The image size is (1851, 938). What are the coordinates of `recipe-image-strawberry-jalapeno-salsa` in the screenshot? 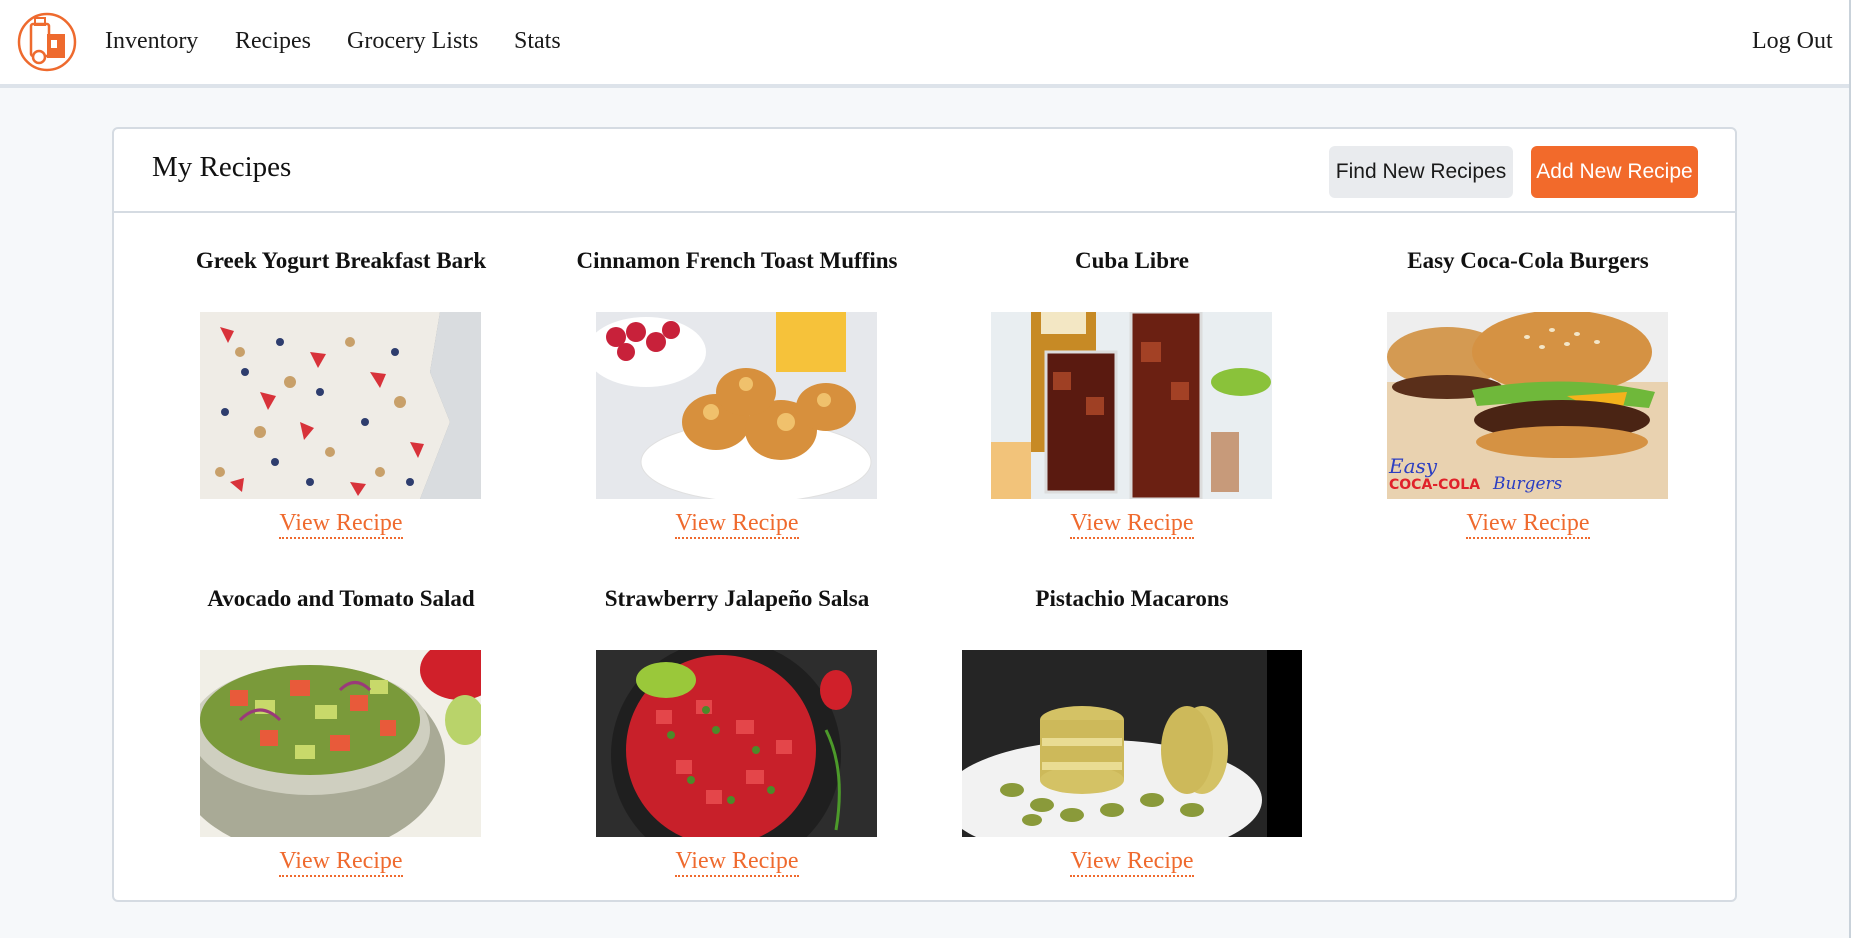 It's located at (736, 743).